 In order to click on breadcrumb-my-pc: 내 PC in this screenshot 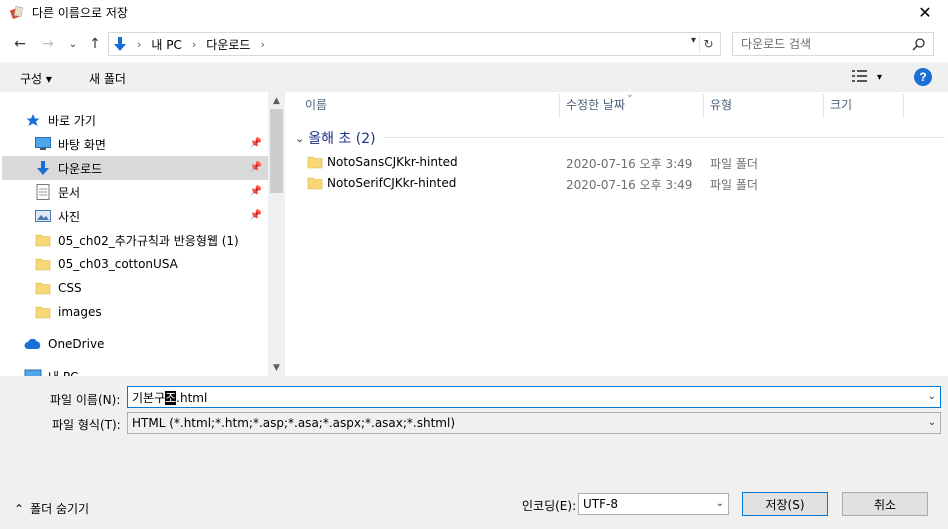, I will do `click(166, 44)`.